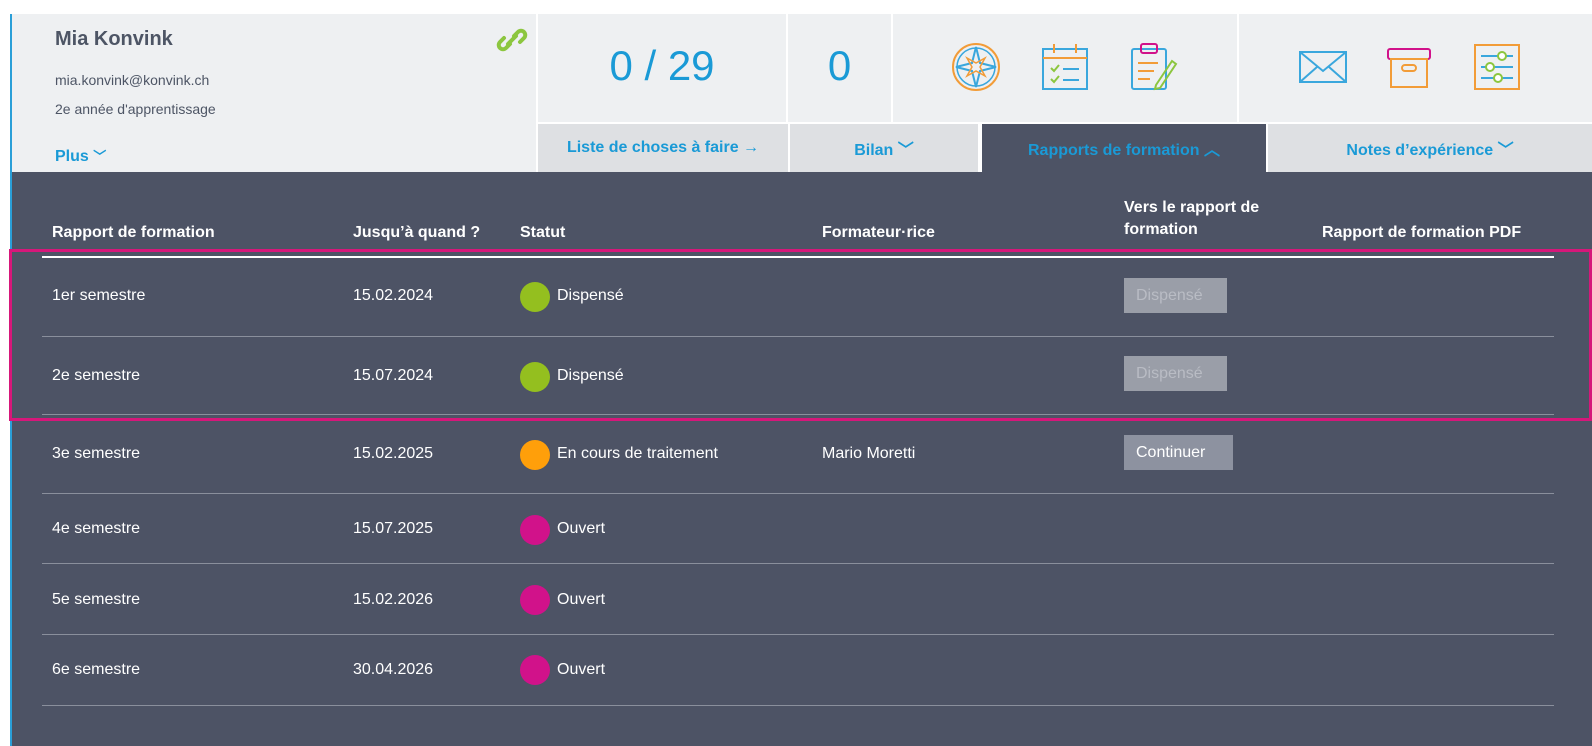 The image size is (1592, 746). I want to click on tab-training-reports: Rapports de formation ︿, so click(1124, 148).